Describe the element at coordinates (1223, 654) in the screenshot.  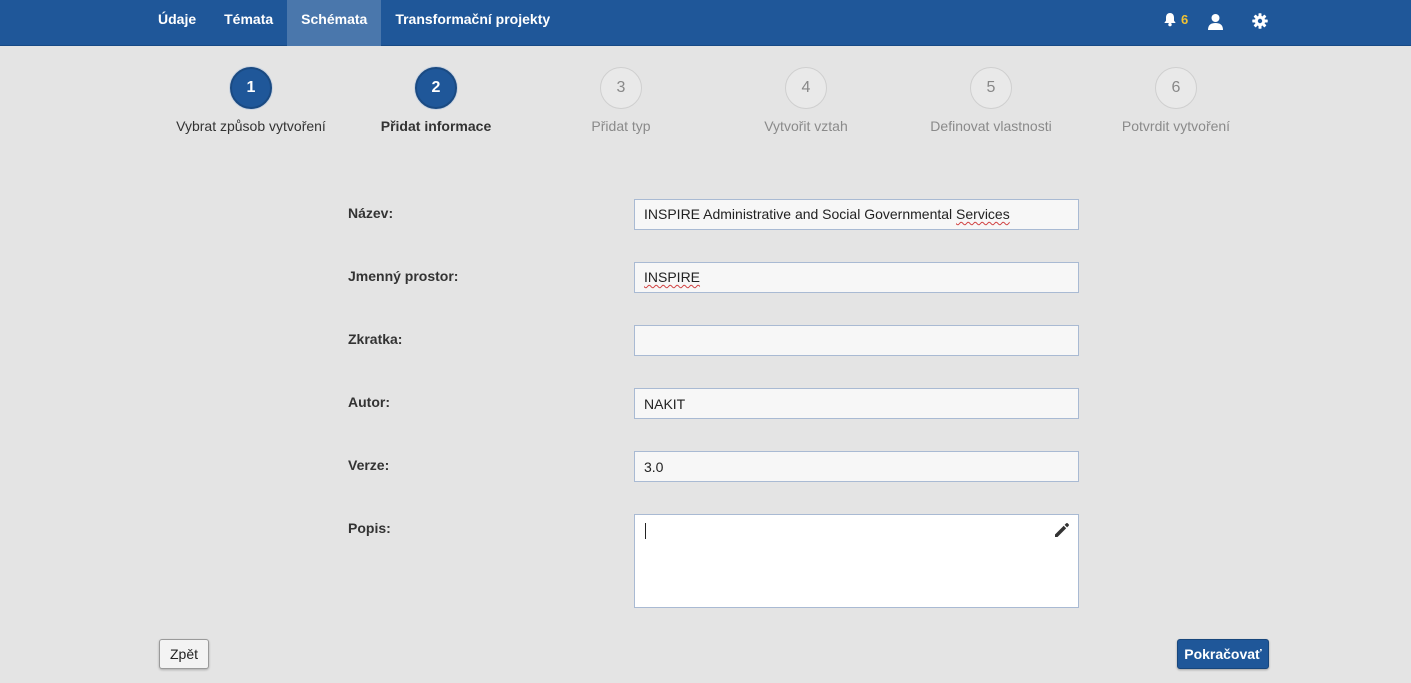
I see `continue-button: Pokračovať` at that location.